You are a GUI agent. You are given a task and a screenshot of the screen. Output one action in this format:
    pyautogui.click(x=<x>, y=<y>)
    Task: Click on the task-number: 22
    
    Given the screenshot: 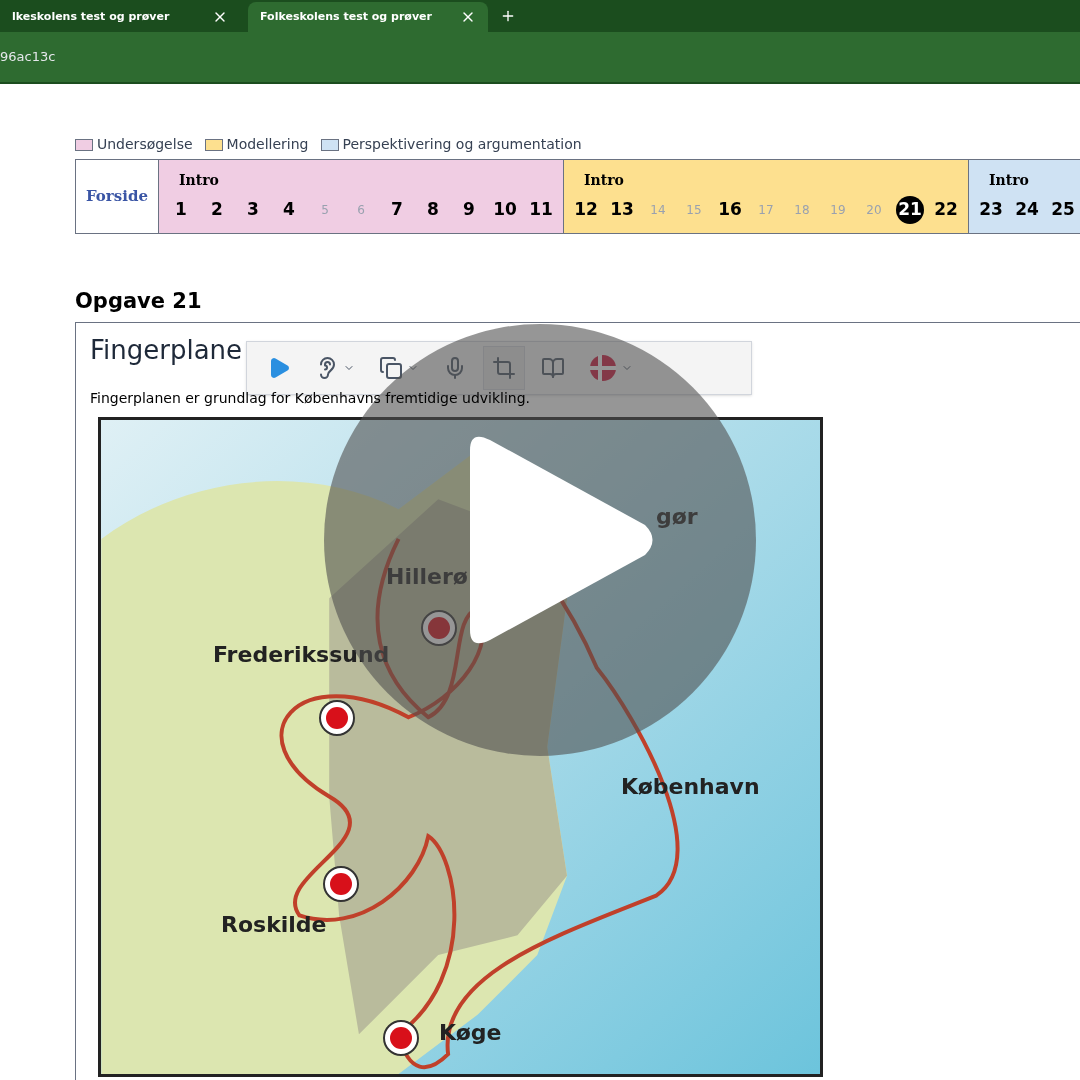 What is the action you would take?
    pyautogui.click(x=946, y=210)
    